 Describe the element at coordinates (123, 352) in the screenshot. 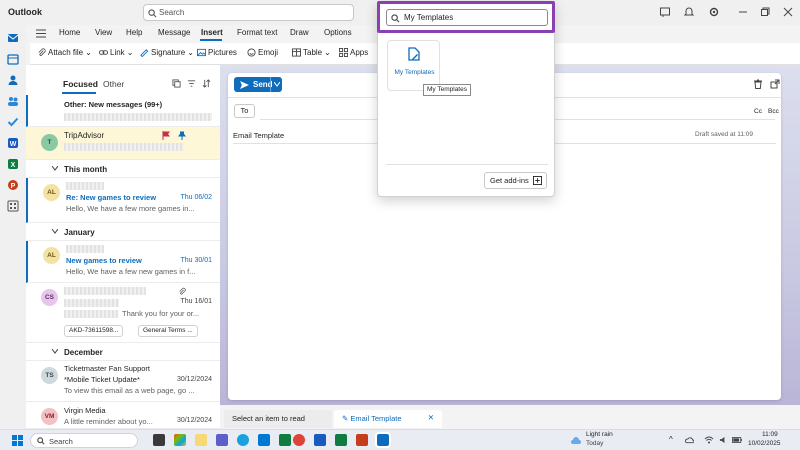

I see `section-december: December` at that location.